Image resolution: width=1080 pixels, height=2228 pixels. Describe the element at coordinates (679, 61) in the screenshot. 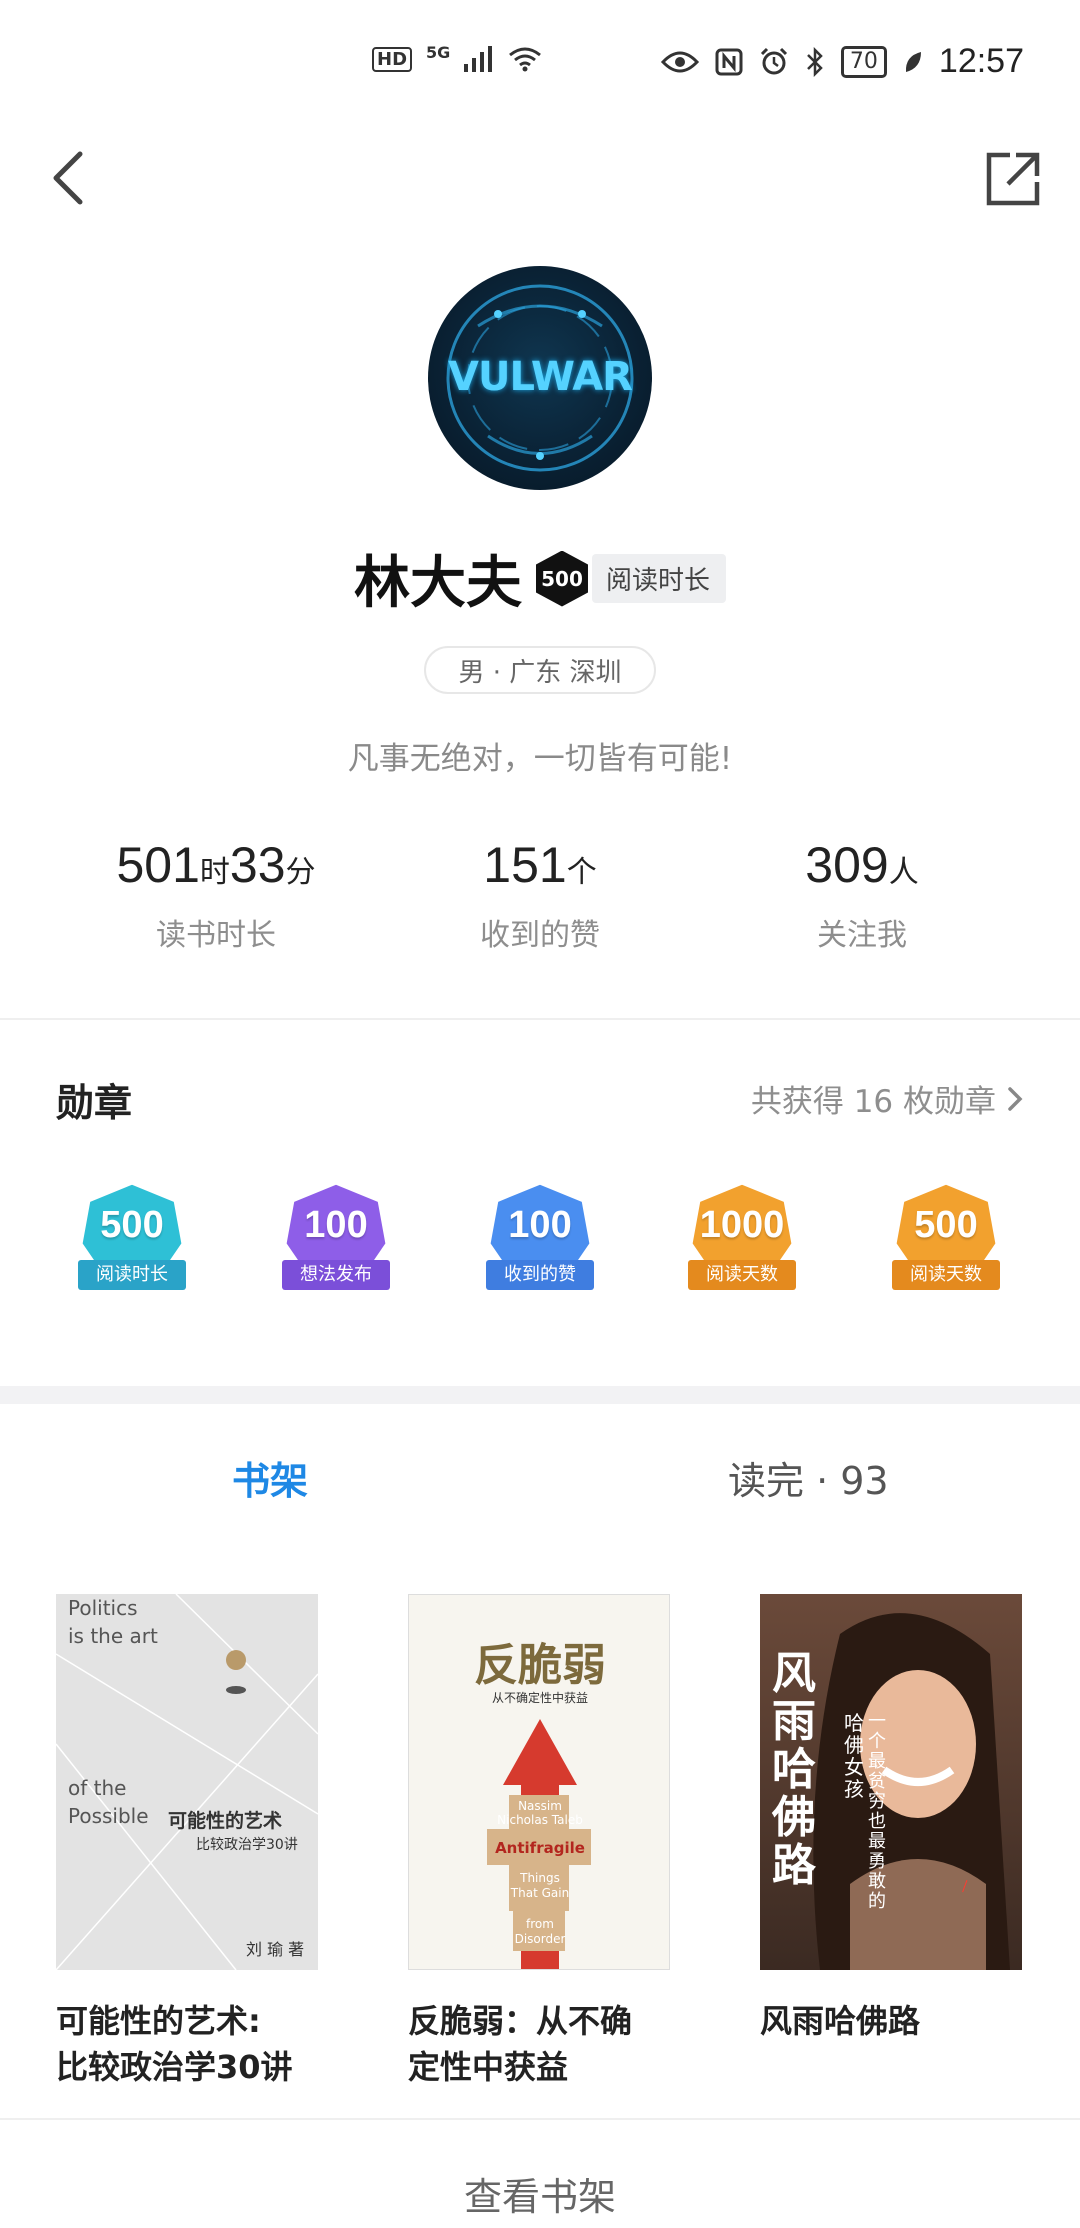

I see `eye-icon` at that location.